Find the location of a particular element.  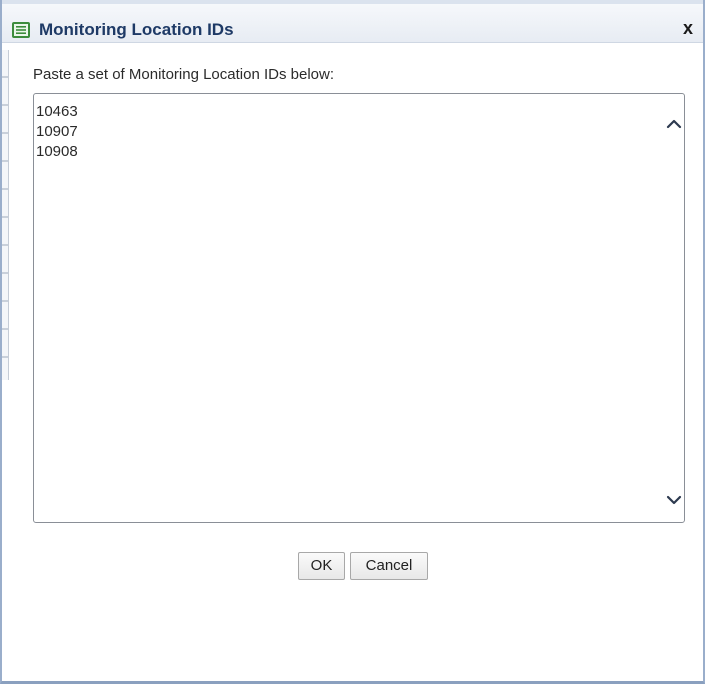

list-icon is located at coordinates (21, 30).